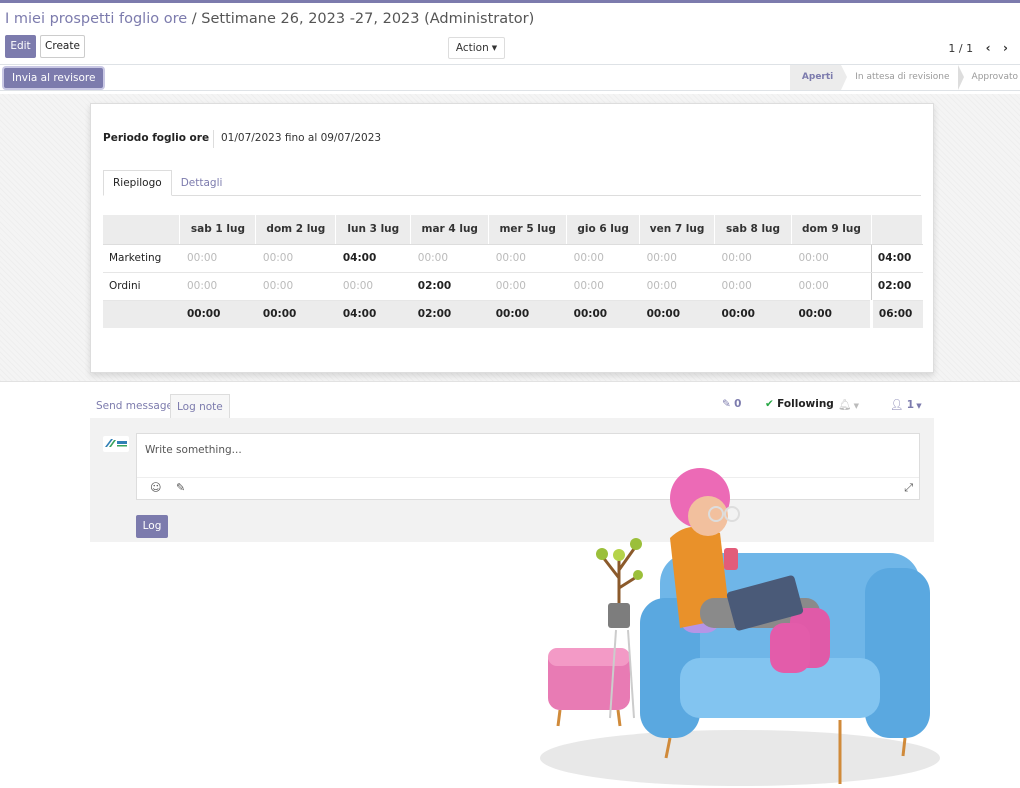 The width and height of the screenshot is (1020, 788). I want to click on follow-button: ✔ Following, so click(799, 404).